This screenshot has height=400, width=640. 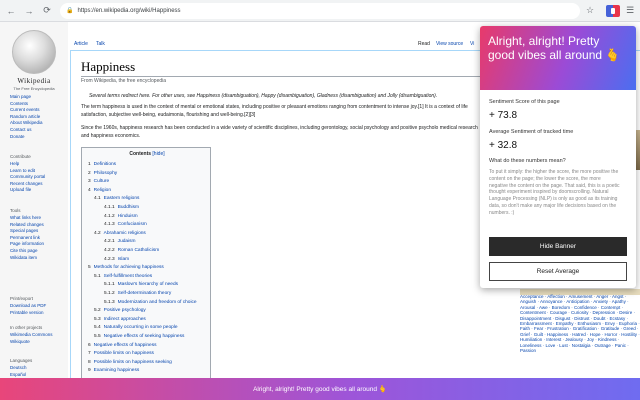 I want to click on toc-entry-label: Islam, so click(x=123, y=259).